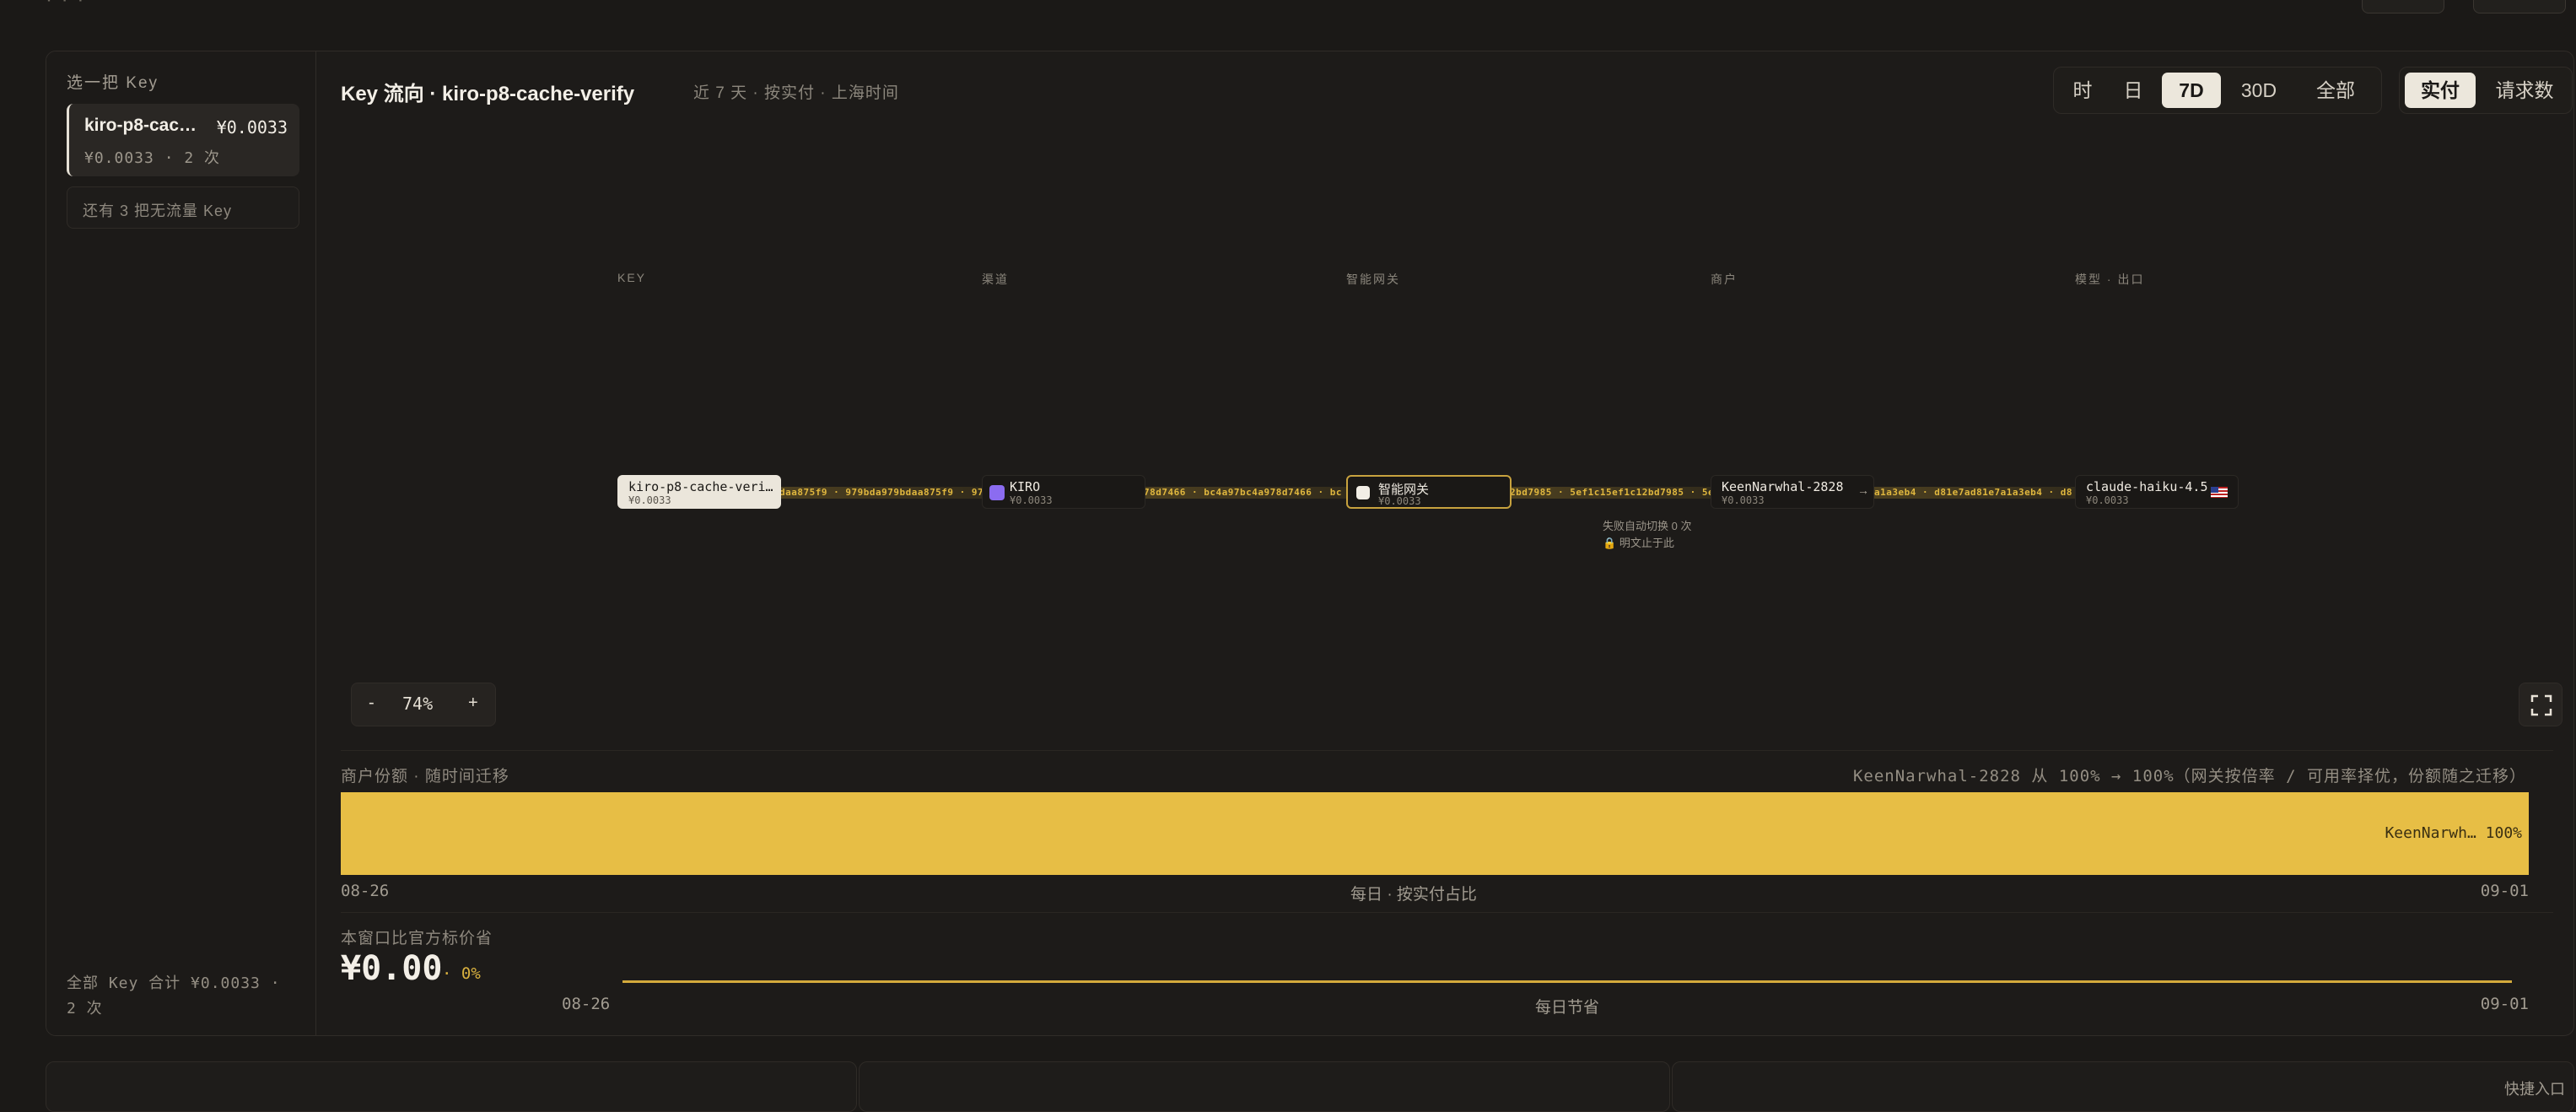 This screenshot has height=1112, width=2576. Describe the element at coordinates (1610, 543) in the screenshot. I see `lock-icon: 🔒` at that location.